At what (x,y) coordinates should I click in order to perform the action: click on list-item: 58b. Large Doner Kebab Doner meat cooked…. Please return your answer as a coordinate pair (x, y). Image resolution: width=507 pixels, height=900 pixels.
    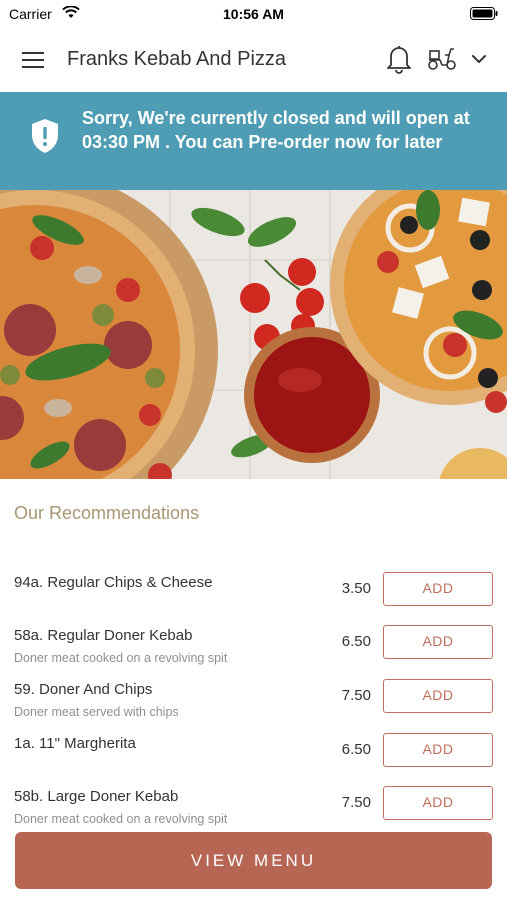
    Looking at the image, I should click on (253, 806).